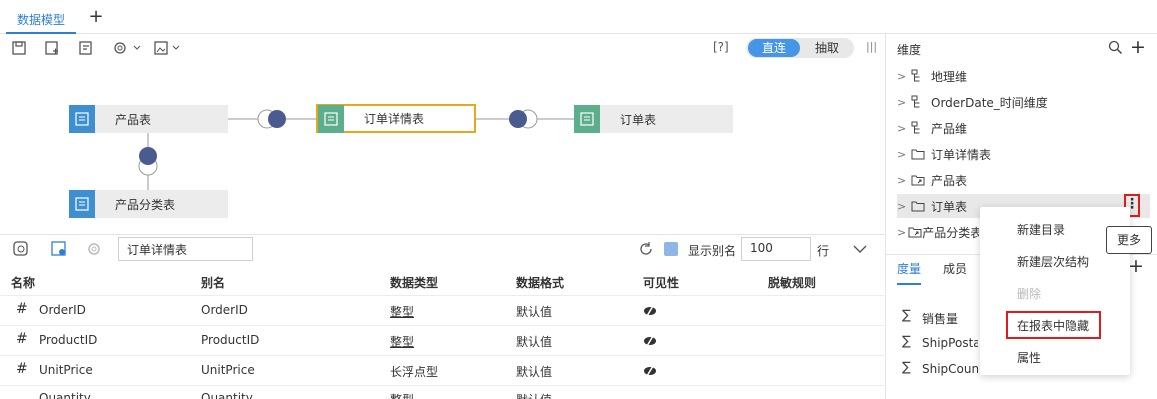 This screenshot has height=399, width=1157. What do you see at coordinates (228, 370) in the screenshot?
I see `field-alias: UnitPrice` at bounding box center [228, 370].